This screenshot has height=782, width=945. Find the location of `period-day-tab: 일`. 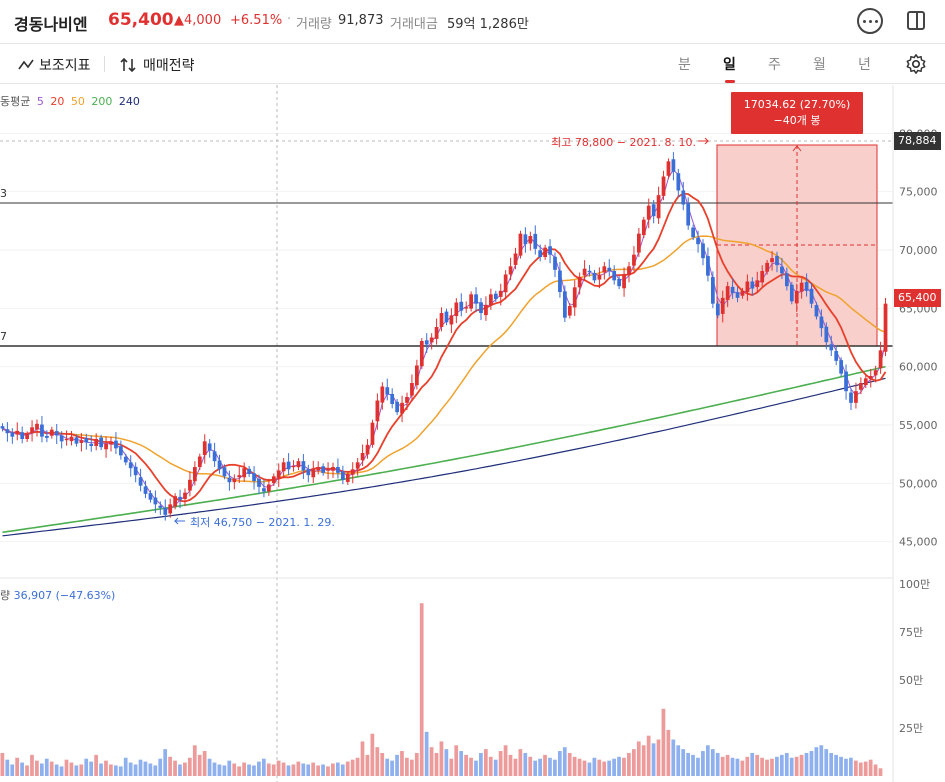

period-day-tab: 일 is located at coordinates (729, 64).